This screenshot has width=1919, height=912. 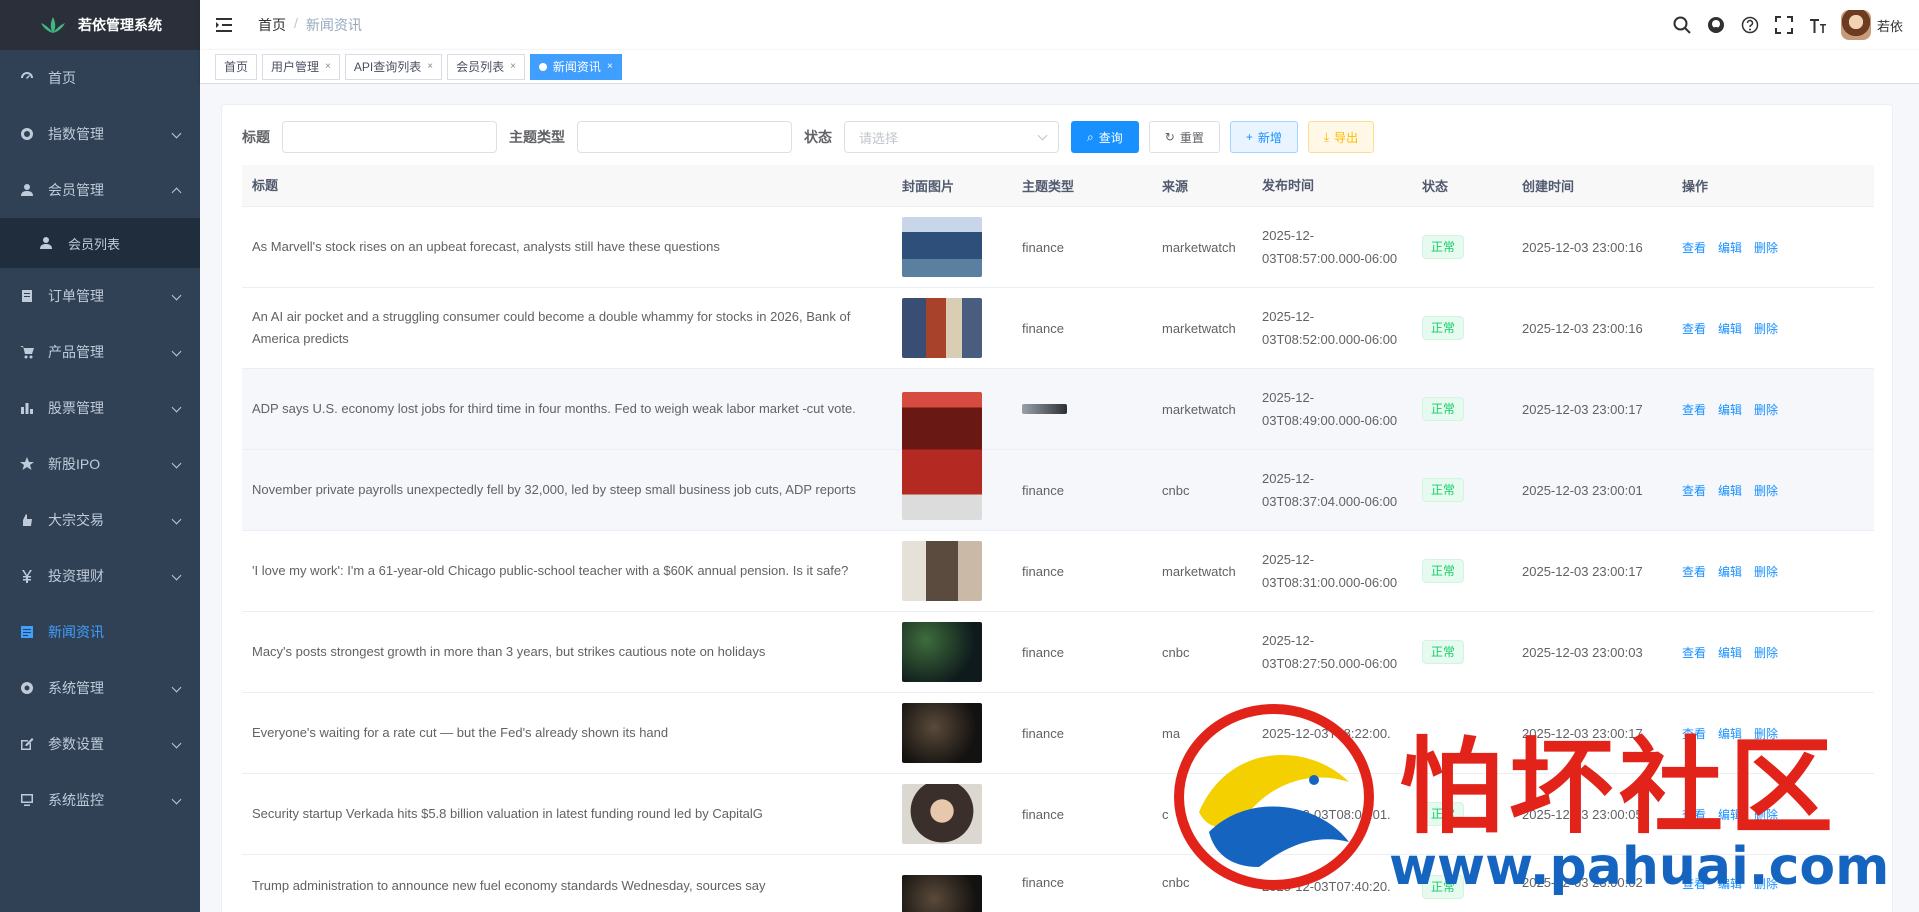 I want to click on sidebar-item-products: 产品管理, so click(x=100, y=352).